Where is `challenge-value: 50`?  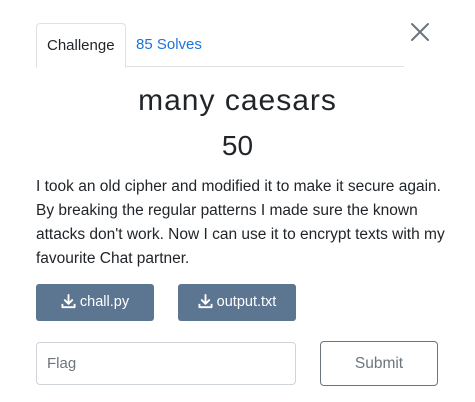 challenge-value: 50 is located at coordinates (237, 145).